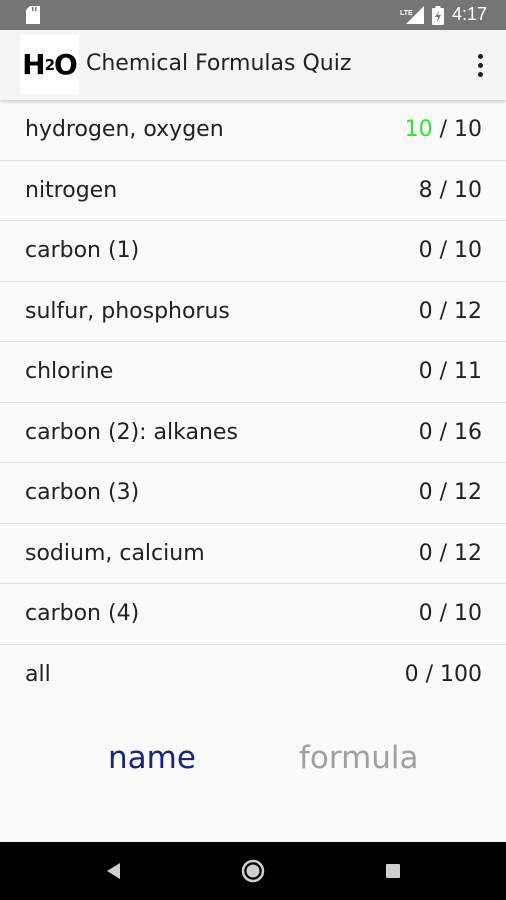 Image resolution: width=506 pixels, height=900 pixels. Describe the element at coordinates (359, 758) in the screenshot. I see `mode-formula-button: formula` at that location.